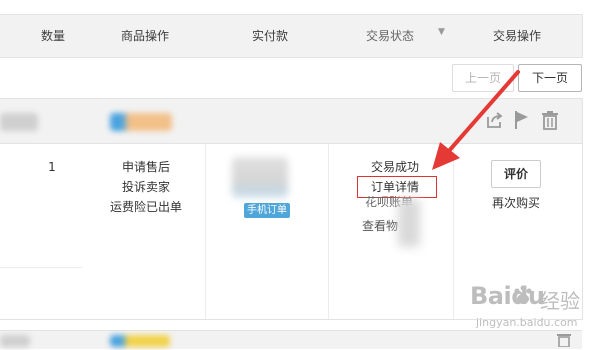 This screenshot has height=350, width=607. I want to click on red-arrow-annotation, so click(476, 120).